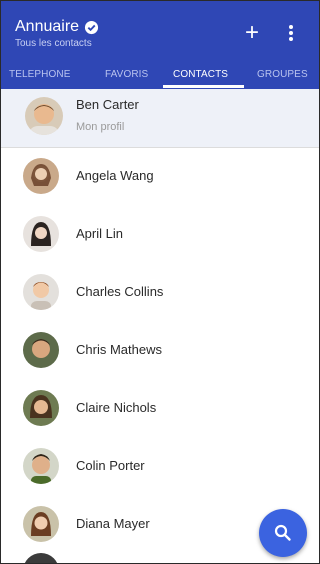 The height and width of the screenshot is (564, 320). I want to click on search-button, so click(283, 533).